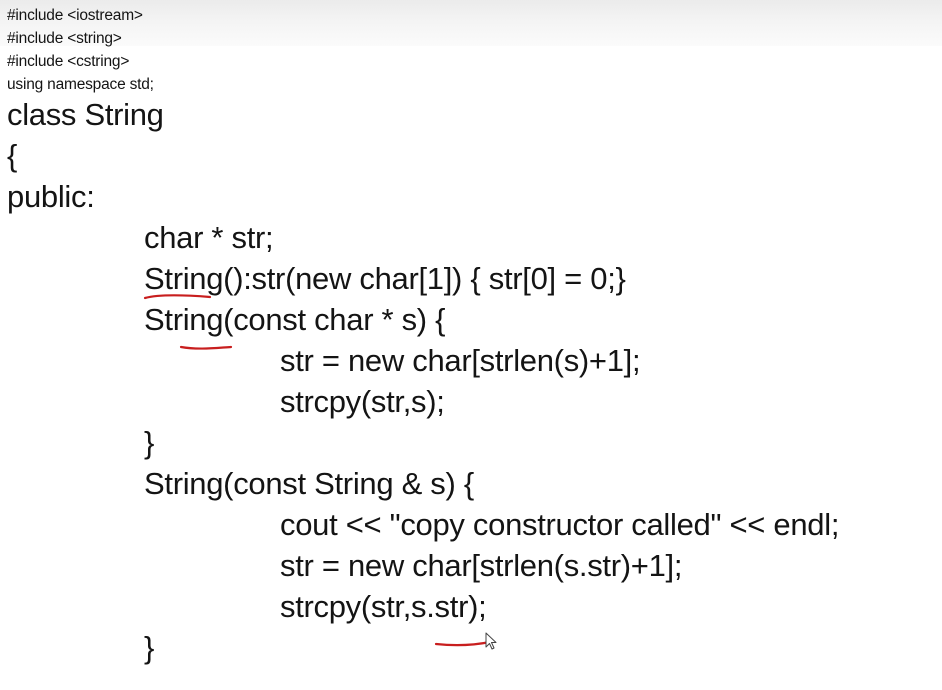  Describe the element at coordinates (85, 114) in the screenshot. I see `class-declaration-line: class String` at that location.